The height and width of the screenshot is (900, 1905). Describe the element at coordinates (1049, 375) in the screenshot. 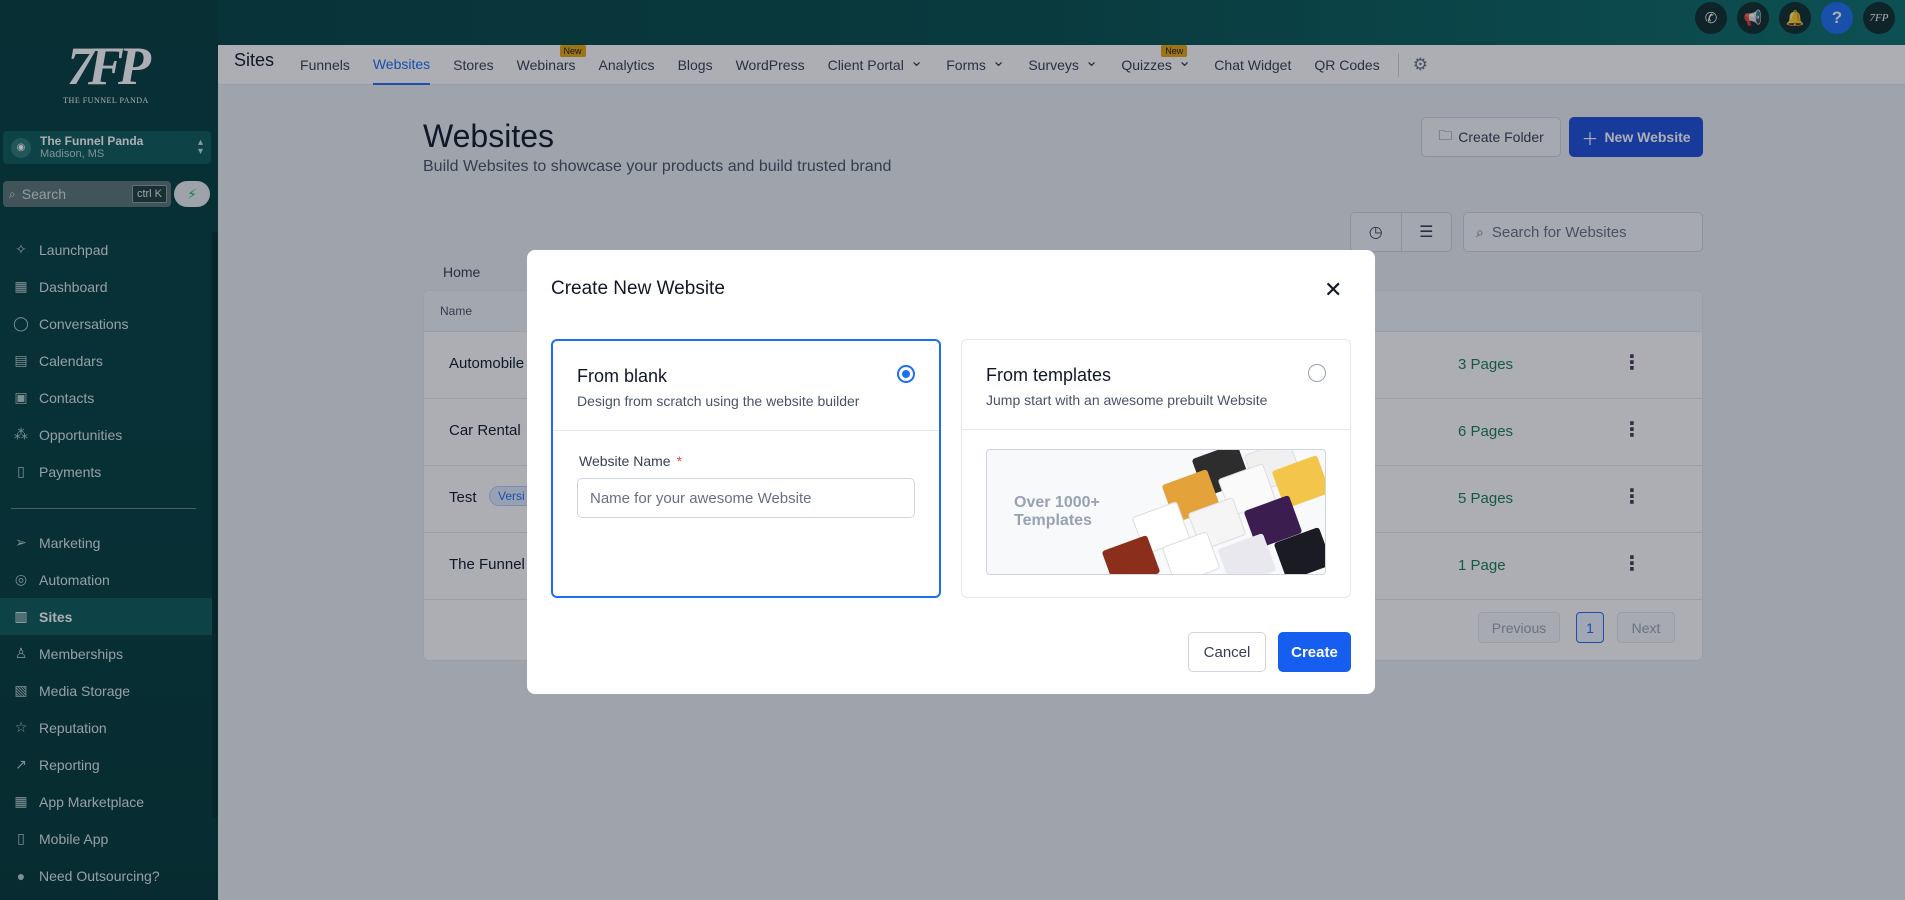

I see `from-templates-title: From templates` at that location.